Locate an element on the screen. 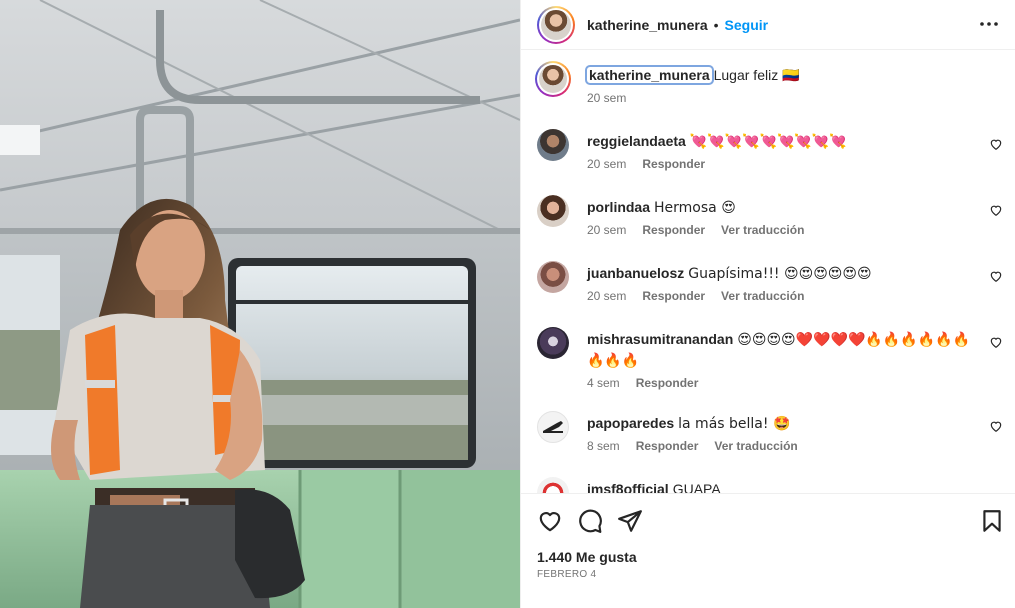 Image resolution: width=1015 pixels, height=608 pixels. likes-count: 1.440 Me gusta is located at coordinates (587, 557).